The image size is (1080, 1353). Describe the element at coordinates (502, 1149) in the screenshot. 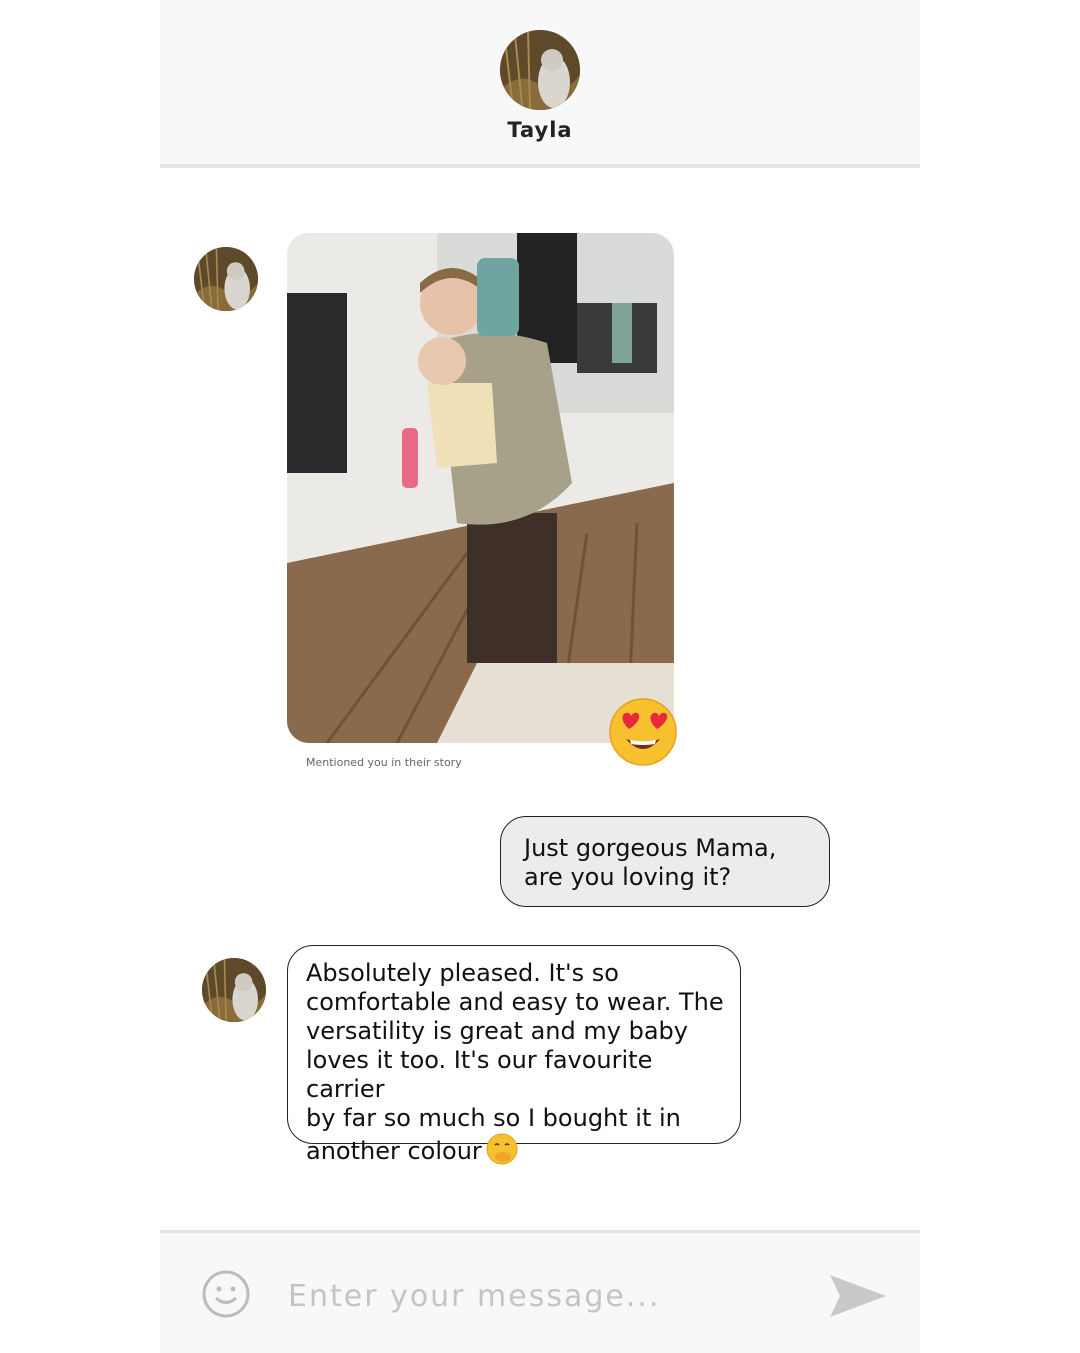

I see `hand-over-mouth-emoji-icon` at that location.